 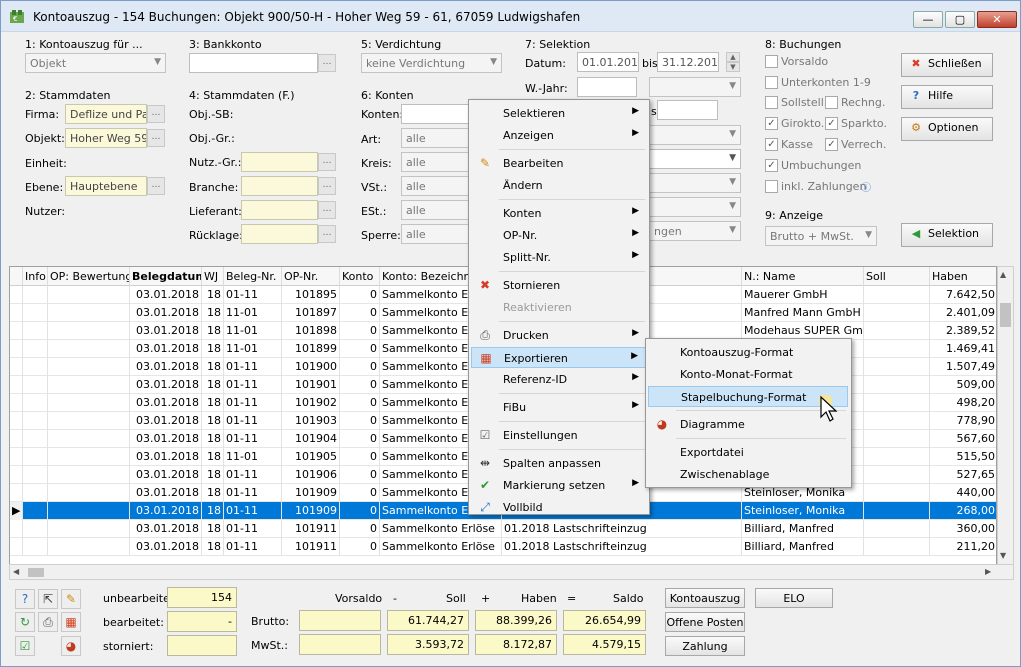 I want to click on menu-item-exportieren: ▦ Exportieren ▶, so click(x=559, y=357).